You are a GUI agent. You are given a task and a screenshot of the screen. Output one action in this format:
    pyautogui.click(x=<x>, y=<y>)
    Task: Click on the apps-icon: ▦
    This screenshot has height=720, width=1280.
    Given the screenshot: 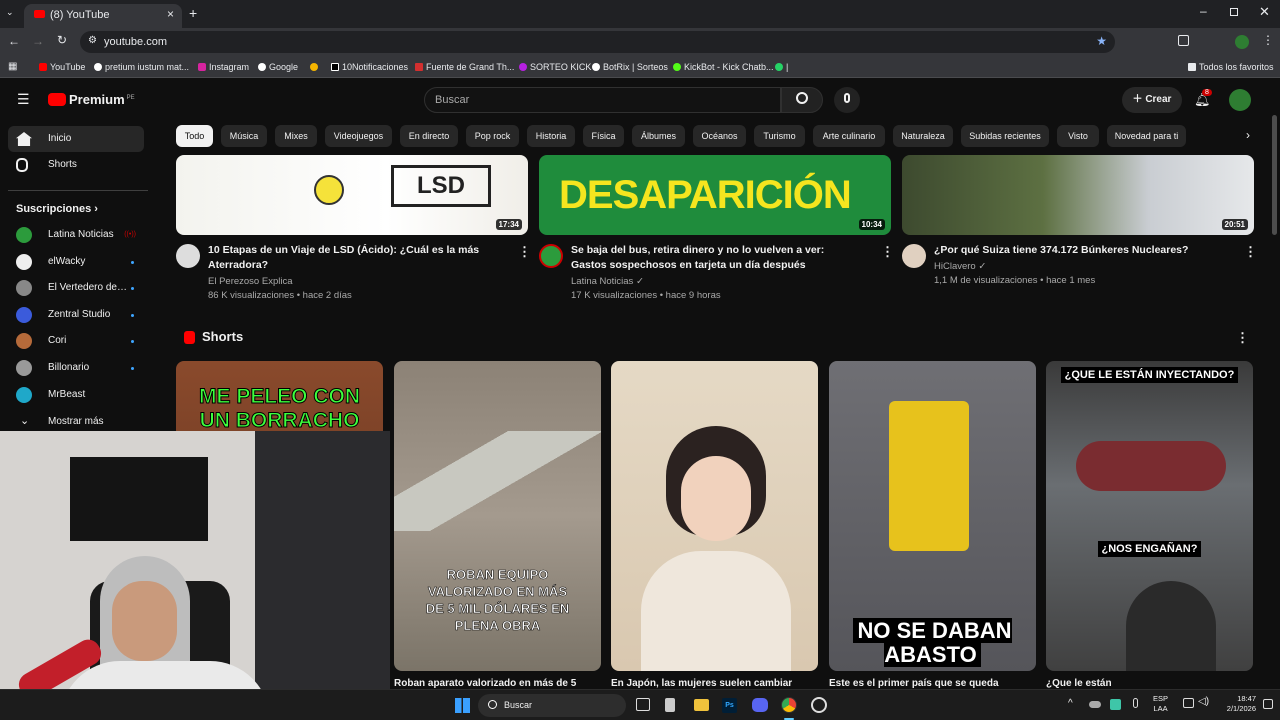 What is the action you would take?
    pyautogui.click(x=12, y=66)
    